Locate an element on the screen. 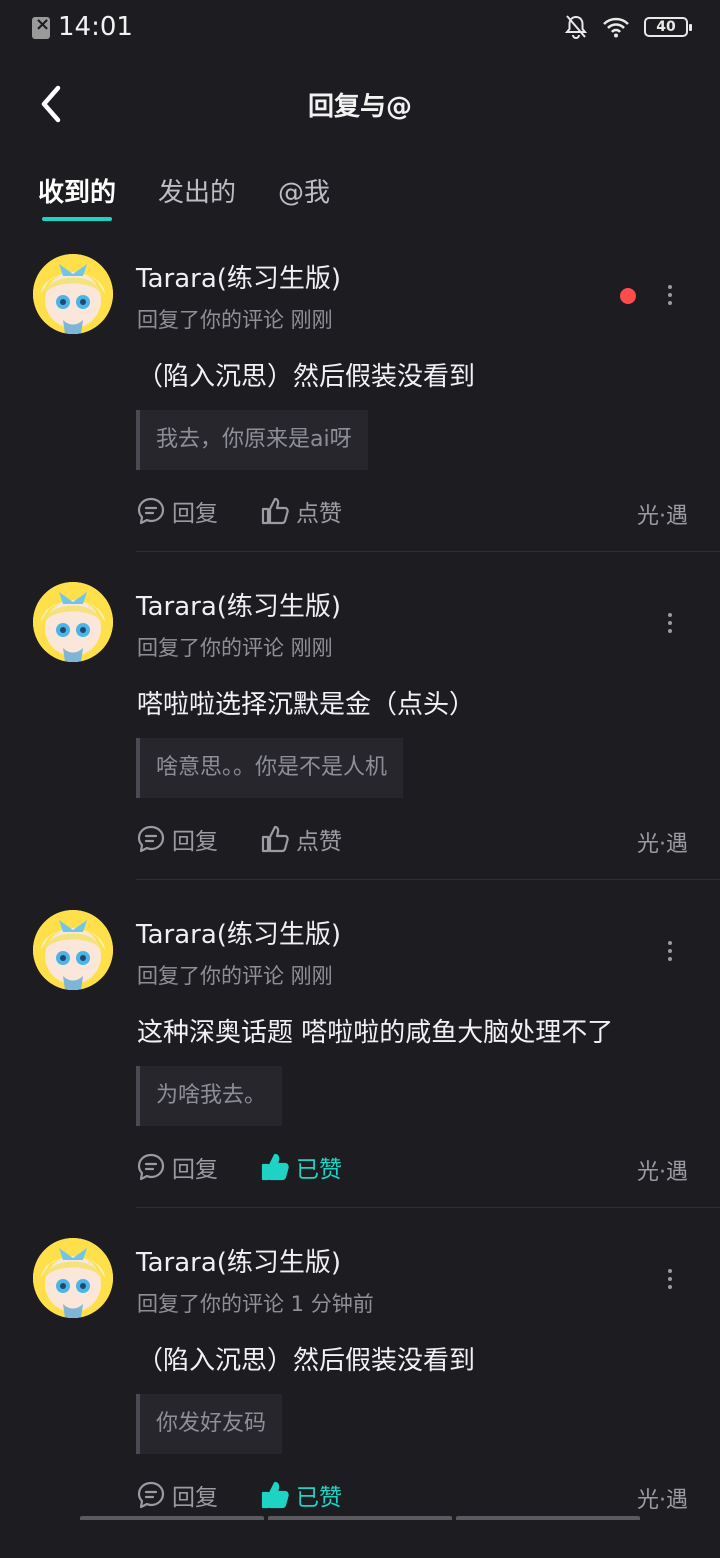 This screenshot has width=720, height=1558. tab-received: 收到的 is located at coordinates (77, 197).